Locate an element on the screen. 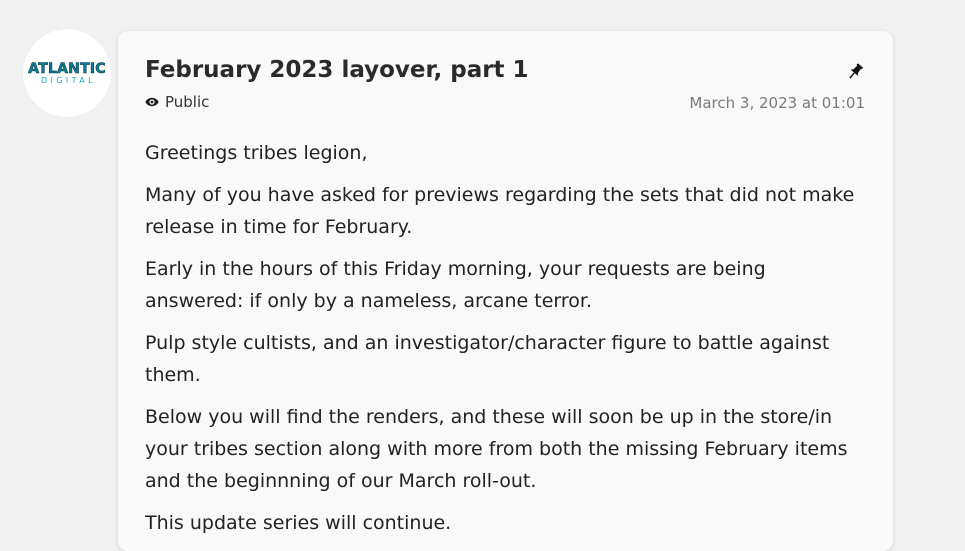  post-title: February 2023 layover, part 1 is located at coordinates (337, 70).